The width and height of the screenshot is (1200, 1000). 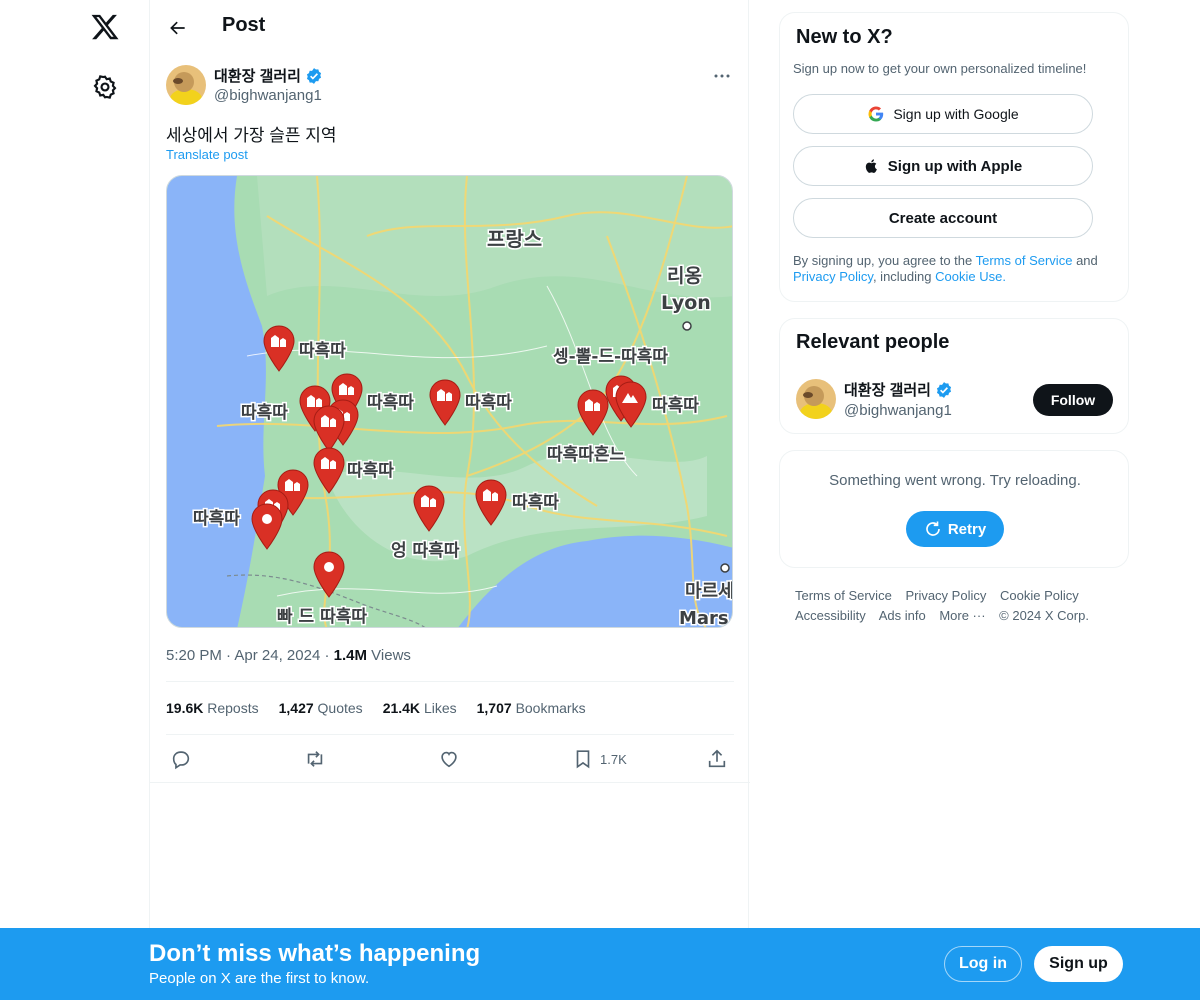 I want to click on quotes-label: Quotes, so click(x=340, y=708).